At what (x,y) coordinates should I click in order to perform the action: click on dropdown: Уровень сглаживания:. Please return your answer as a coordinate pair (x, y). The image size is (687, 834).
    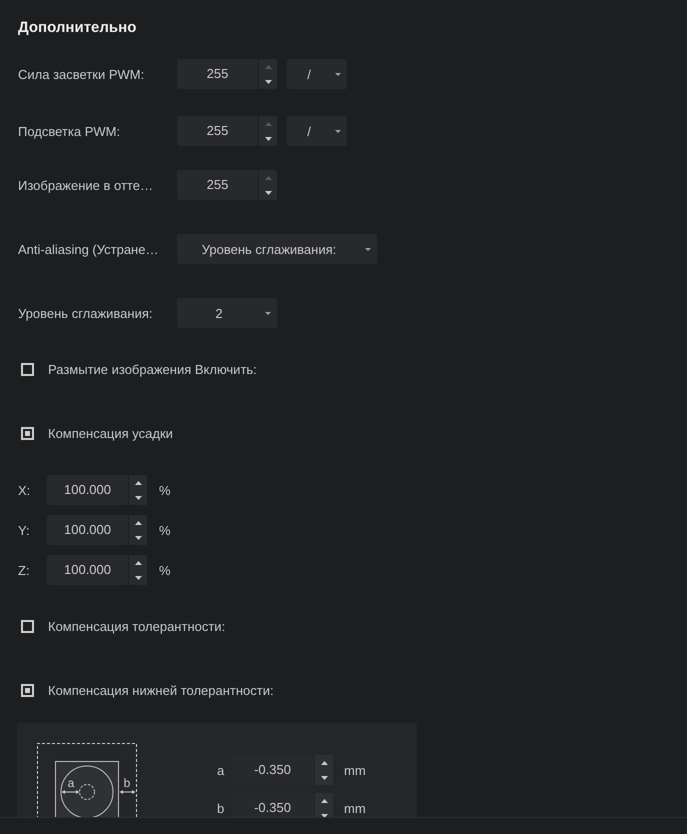
    Looking at the image, I should click on (277, 249).